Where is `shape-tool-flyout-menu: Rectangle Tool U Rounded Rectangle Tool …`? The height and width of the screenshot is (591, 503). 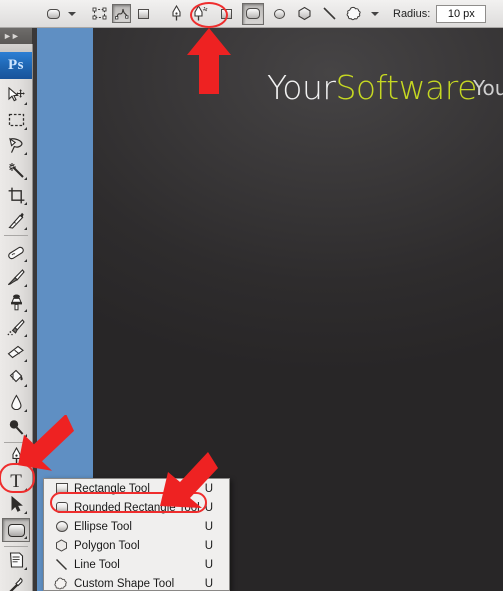 shape-tool-flyout-menu: Rectangle Tool U Rounded Rectangle Tool … is located at coordinates (136, 534).